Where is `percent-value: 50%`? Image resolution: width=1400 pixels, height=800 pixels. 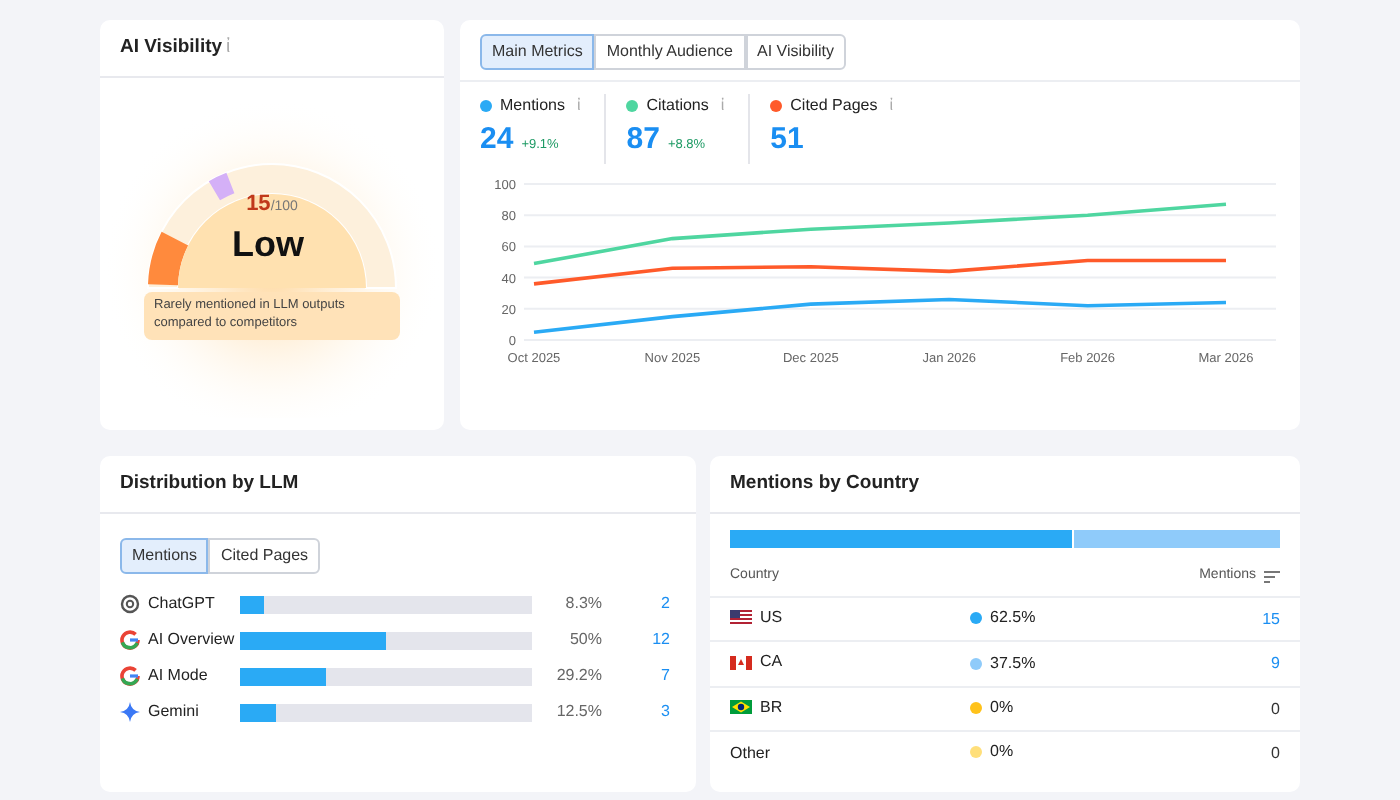
percent-value: 50% is located at coordinates (584, 640).